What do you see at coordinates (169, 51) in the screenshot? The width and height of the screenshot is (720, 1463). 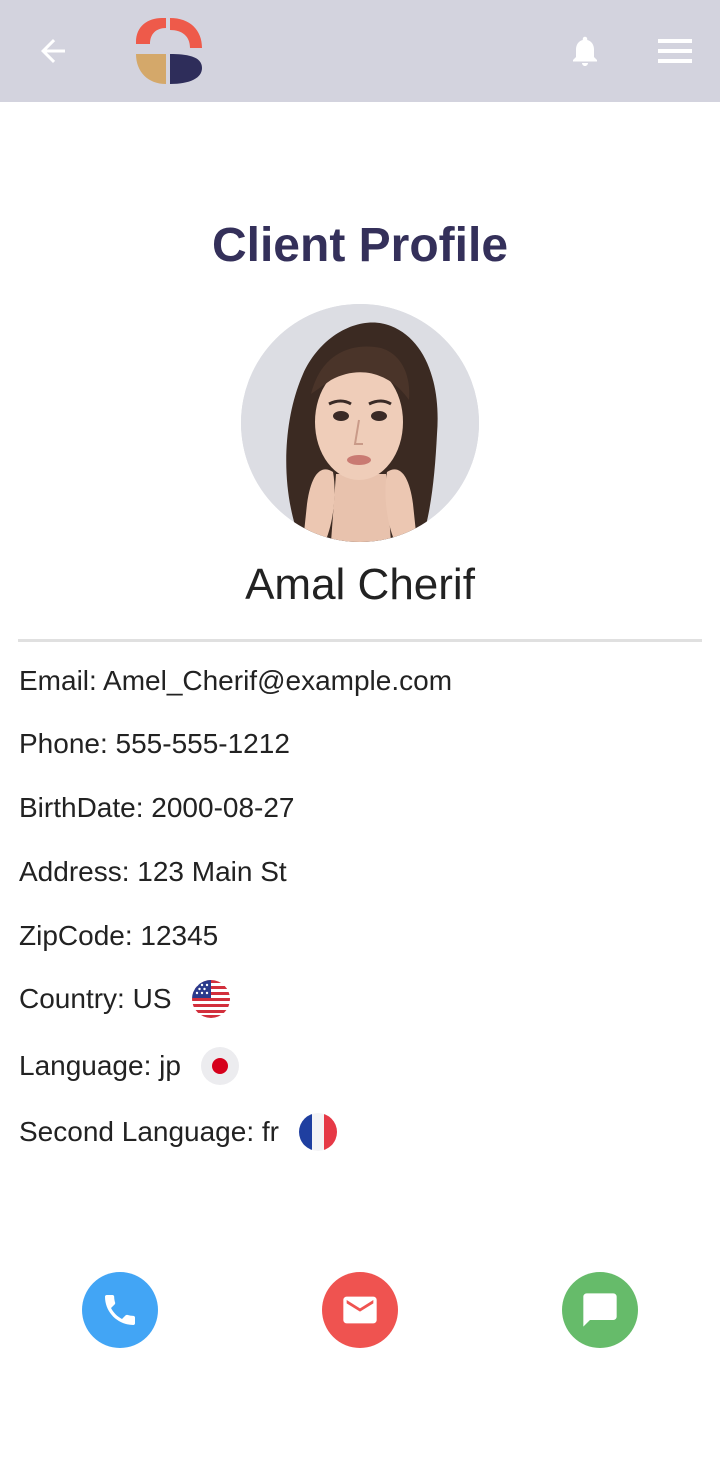 I see `app-logo` at bounding box center [169, 51].